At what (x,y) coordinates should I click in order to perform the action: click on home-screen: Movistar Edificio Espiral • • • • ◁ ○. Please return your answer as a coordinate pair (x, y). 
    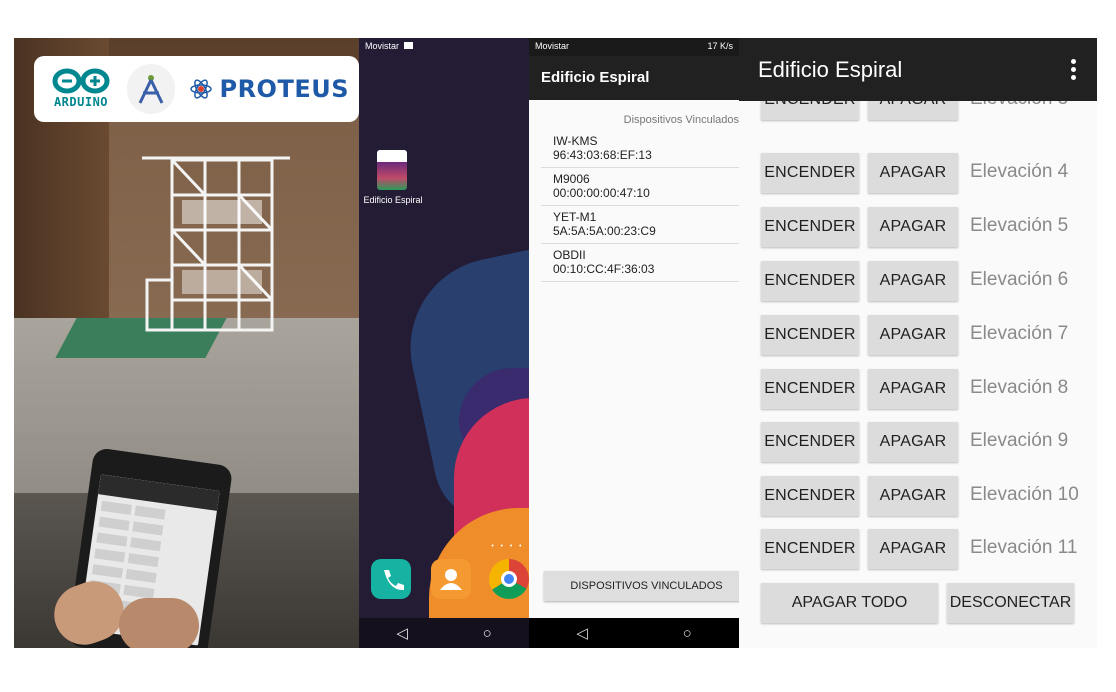
    Looking at the image, I should click on (444, 343).